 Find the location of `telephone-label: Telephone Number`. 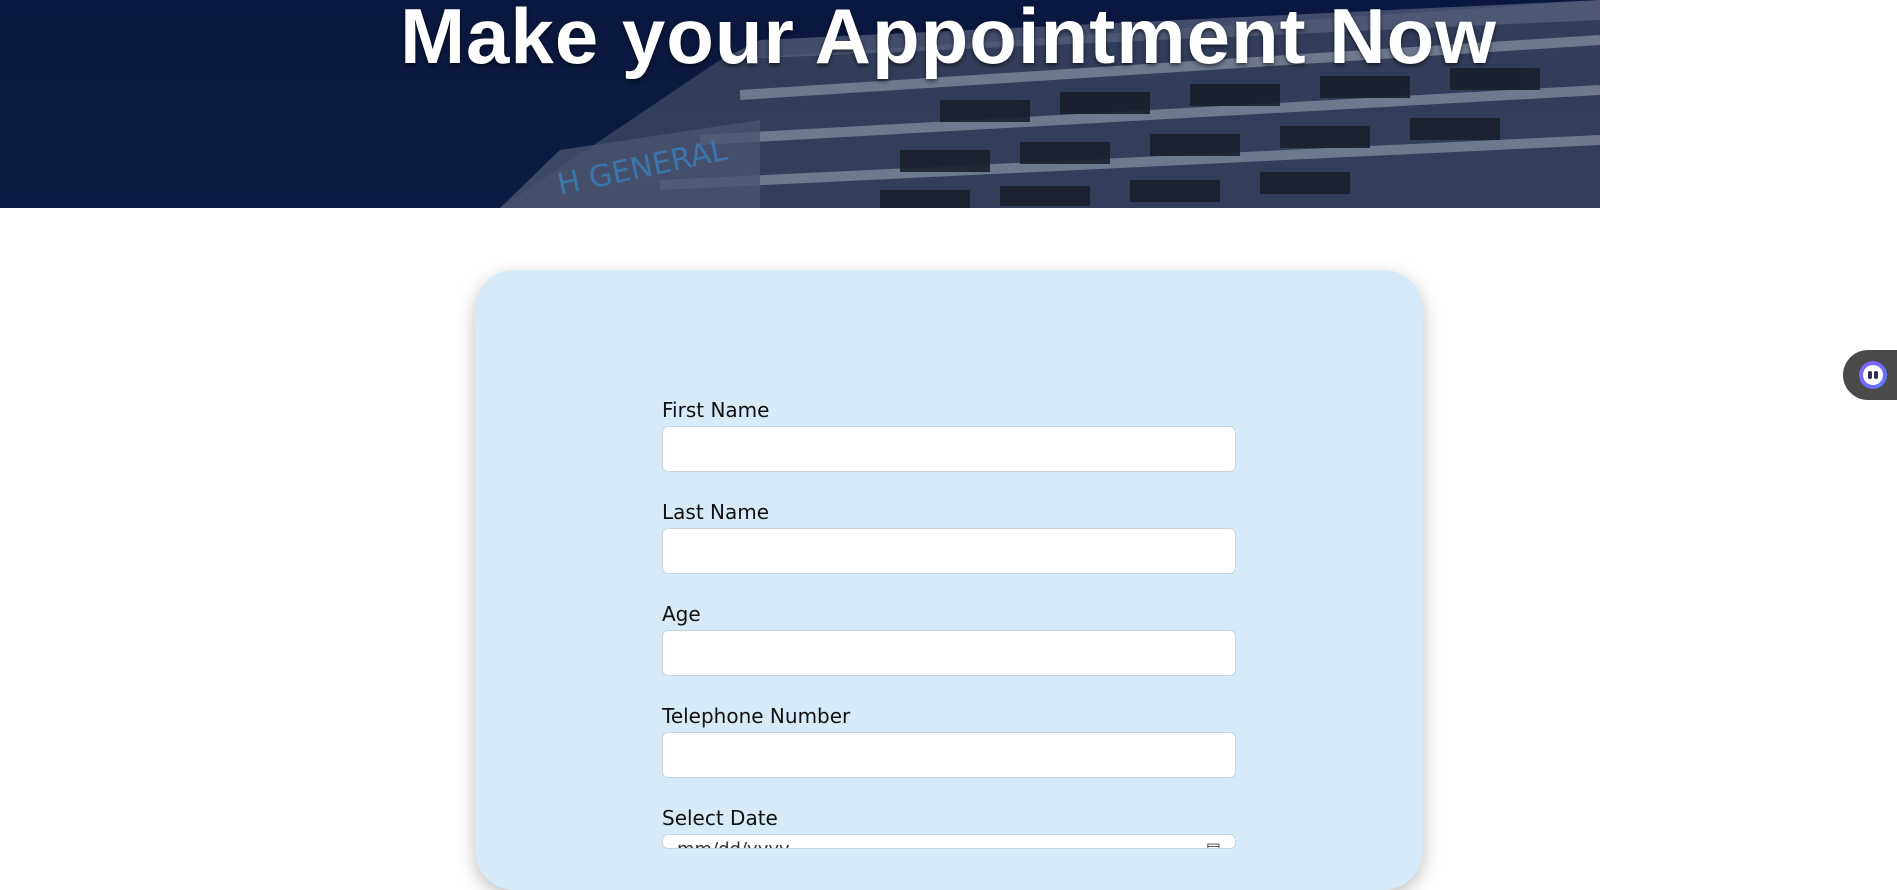

telephone-label: Telephone Number is located at coordinates (756, 716).